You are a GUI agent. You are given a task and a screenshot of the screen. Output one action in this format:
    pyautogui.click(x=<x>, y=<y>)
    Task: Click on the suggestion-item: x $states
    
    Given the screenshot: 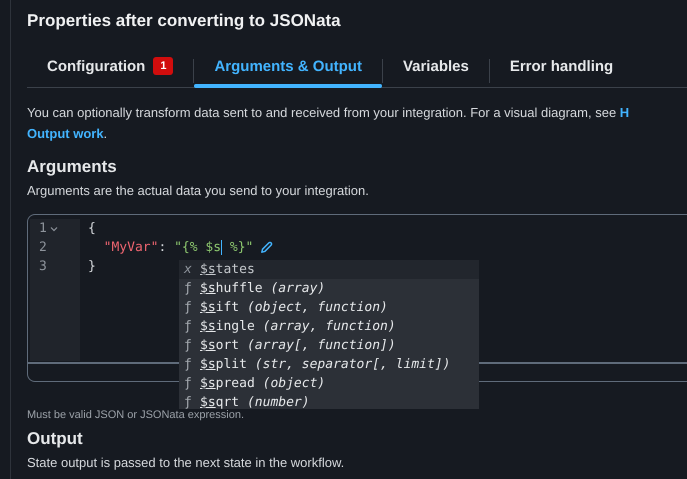 What is the action you would take?
    pyautogui.click(x=329, y=269)
    